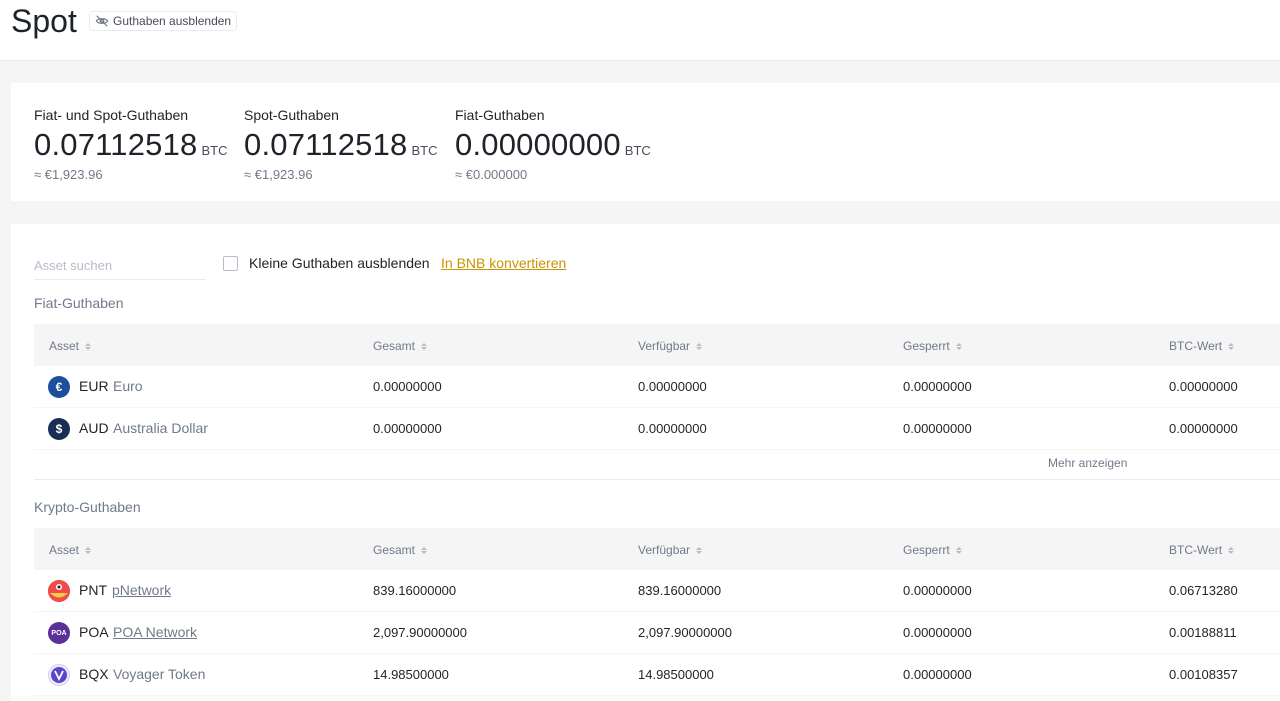  What do you see at coordinates (1087, 463) in the screenshot?
I see `show-more-link: Mehr anzeigen` at bounding box center [1087, 463].